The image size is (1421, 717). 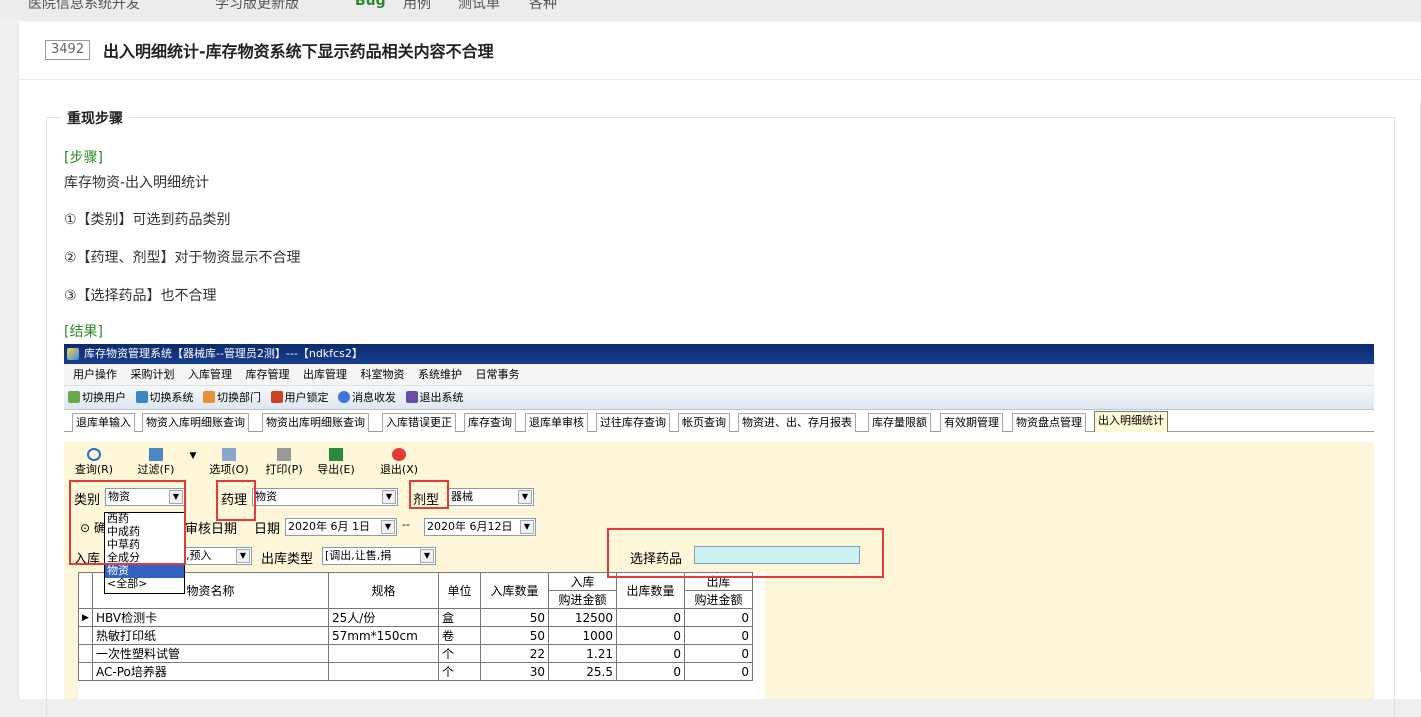 What do you see at coordinates (704, 422) in the screenshot?
I see `tab: 帐页查询` at bounding box center [704, 422].